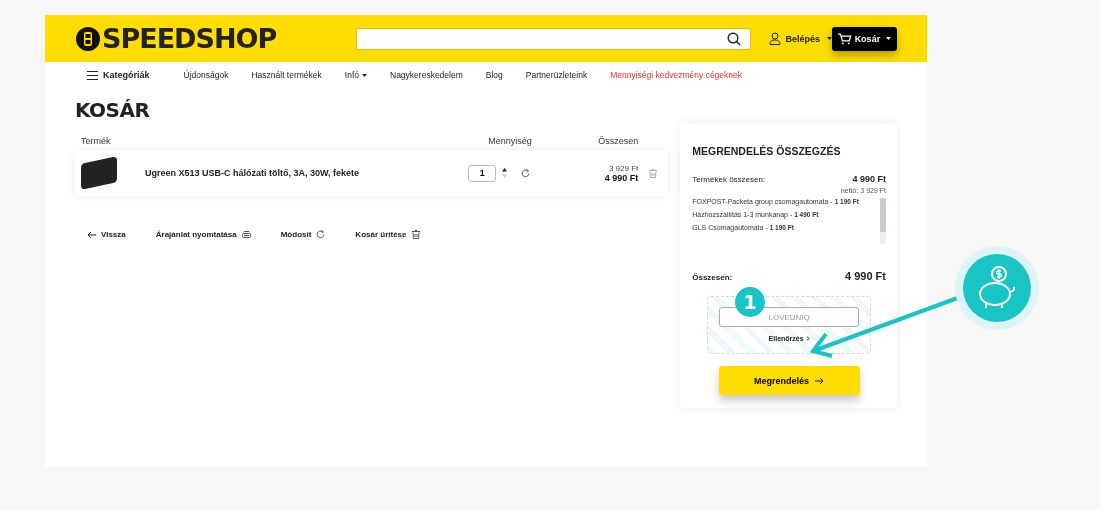 Image resolution: width=1100 pixels, height=510 pixels. What do you see at coordinates (621, 177) in the screenshot?
I see `gross-price: 4 990 Ft` at bounding box center [621, 177].